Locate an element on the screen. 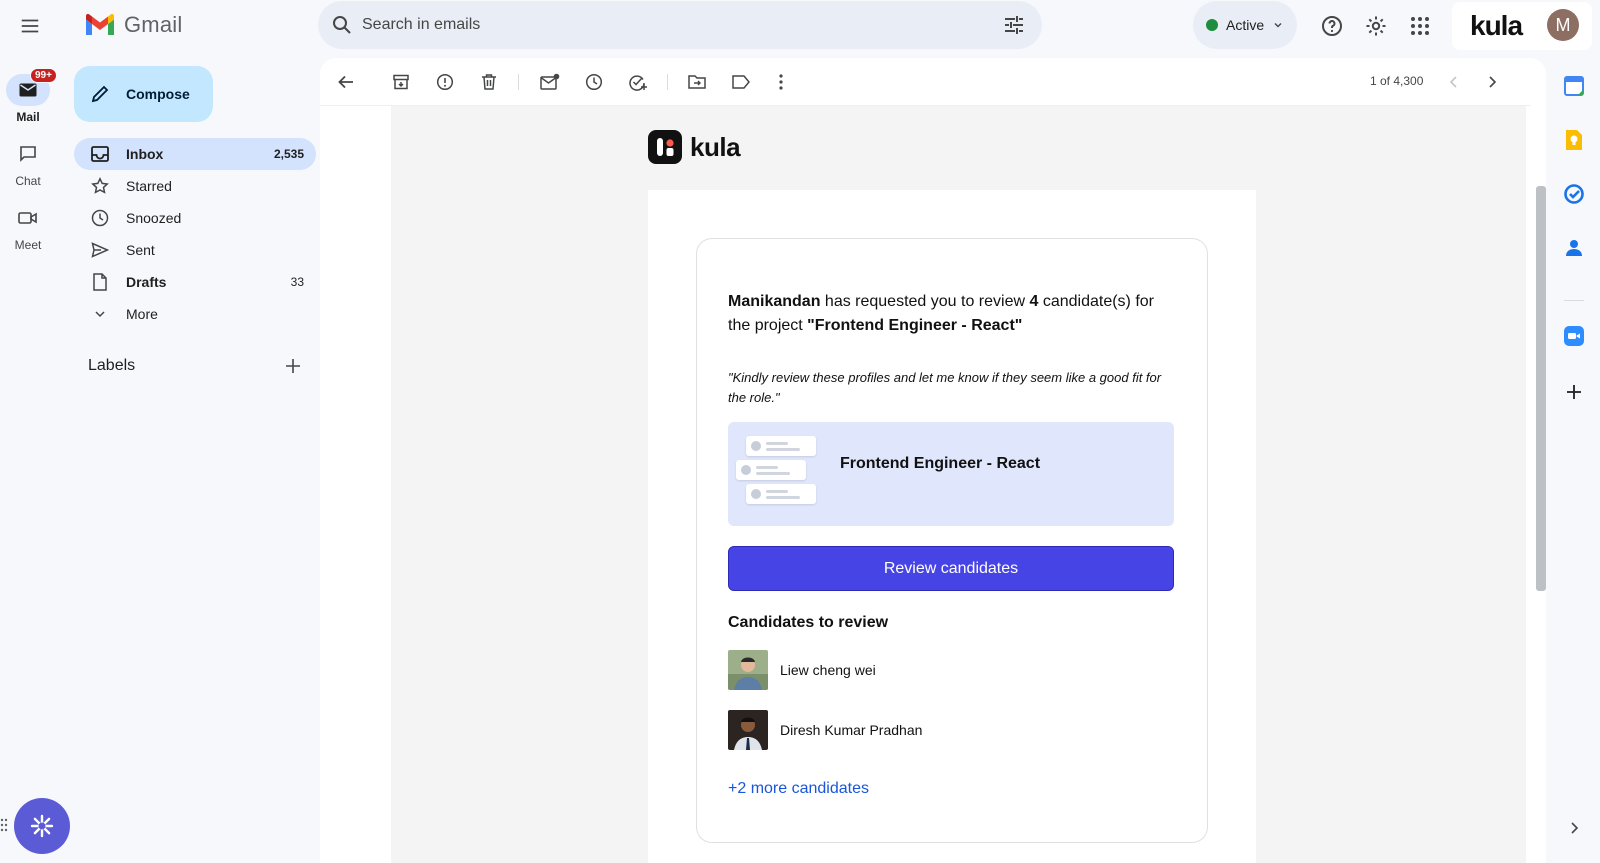 The image size is (1600, 863). unread-badge: 99+ is located at coordinates (43, 75).